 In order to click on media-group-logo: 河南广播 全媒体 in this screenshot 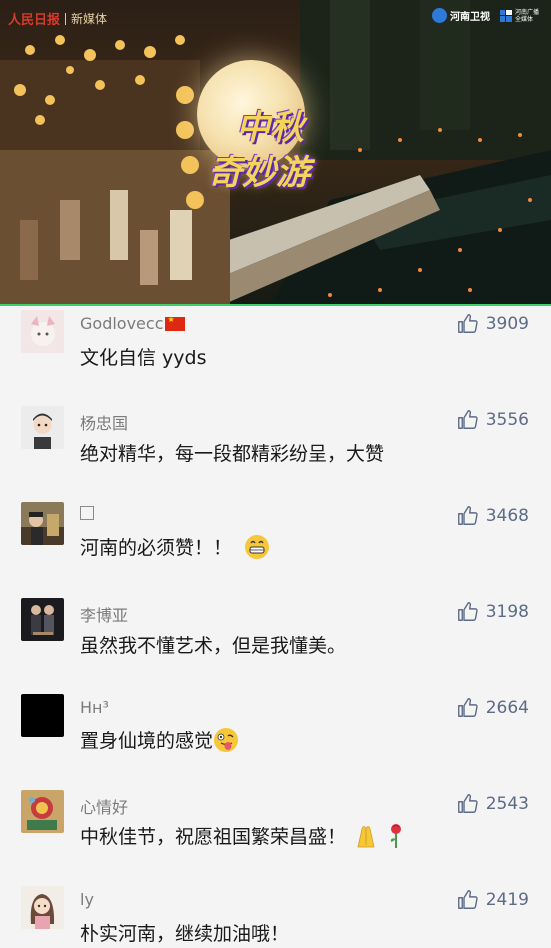, I will do `click(519, 15)`.